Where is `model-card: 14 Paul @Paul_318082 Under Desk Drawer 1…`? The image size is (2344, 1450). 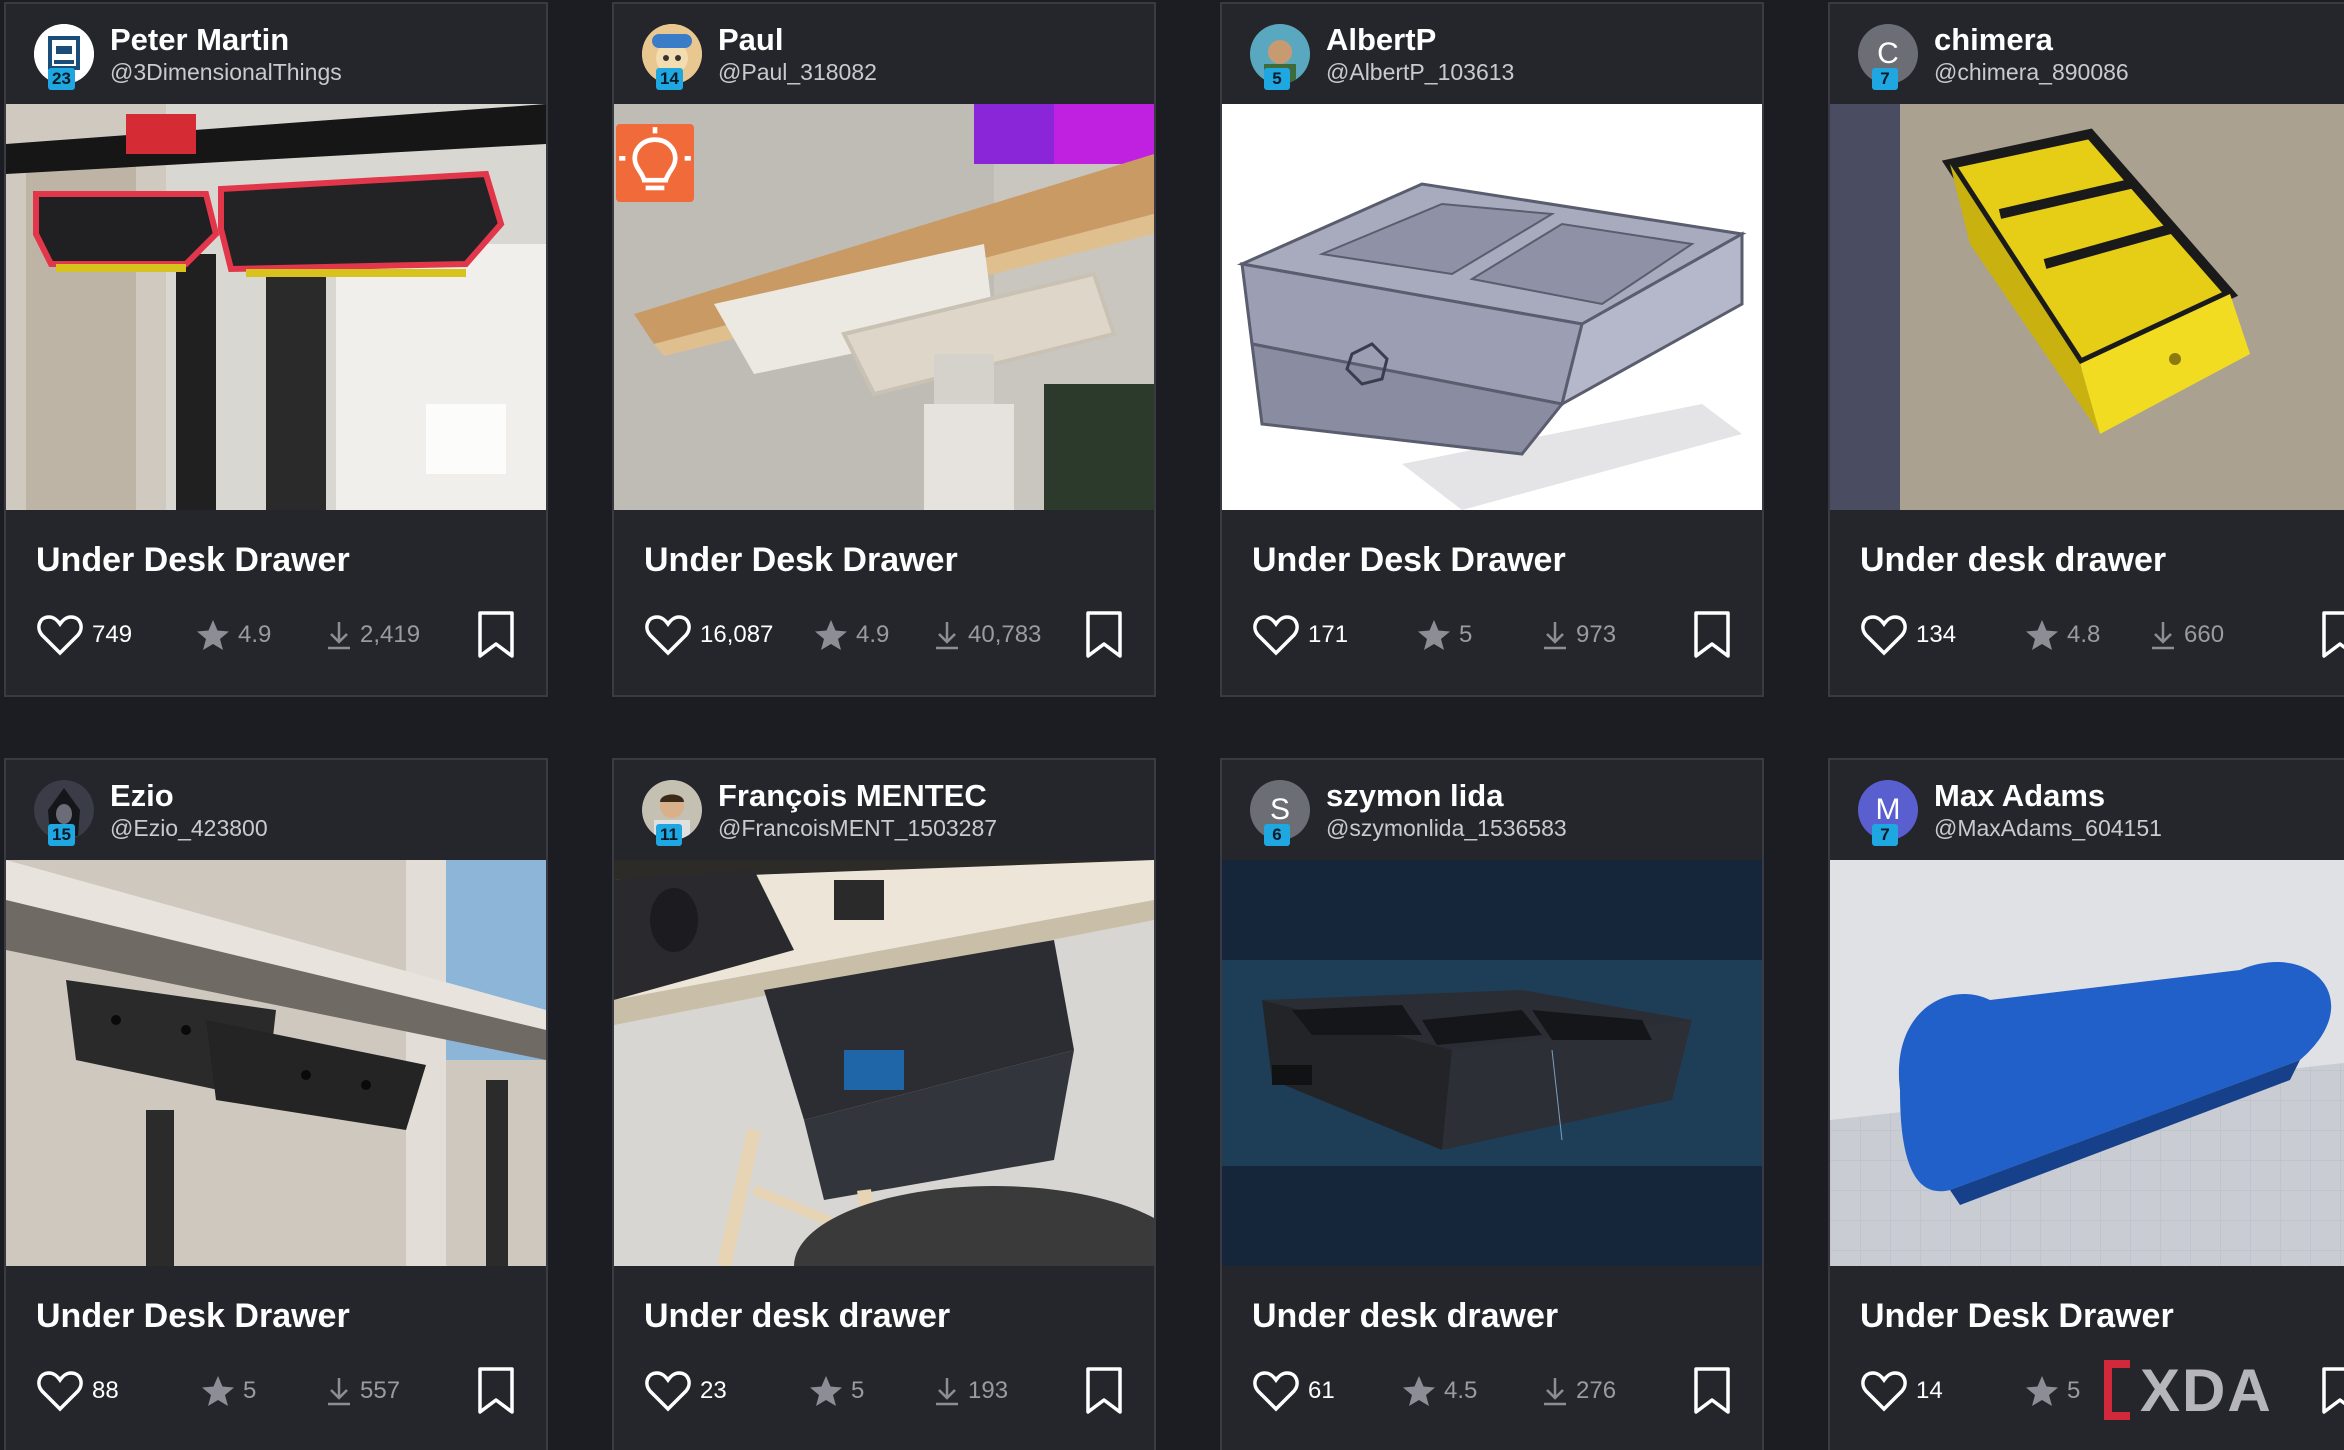 model-card: 14 Paul @Paul_318082 Under Desk Drawer 1… is located at coordinates (884, 349).